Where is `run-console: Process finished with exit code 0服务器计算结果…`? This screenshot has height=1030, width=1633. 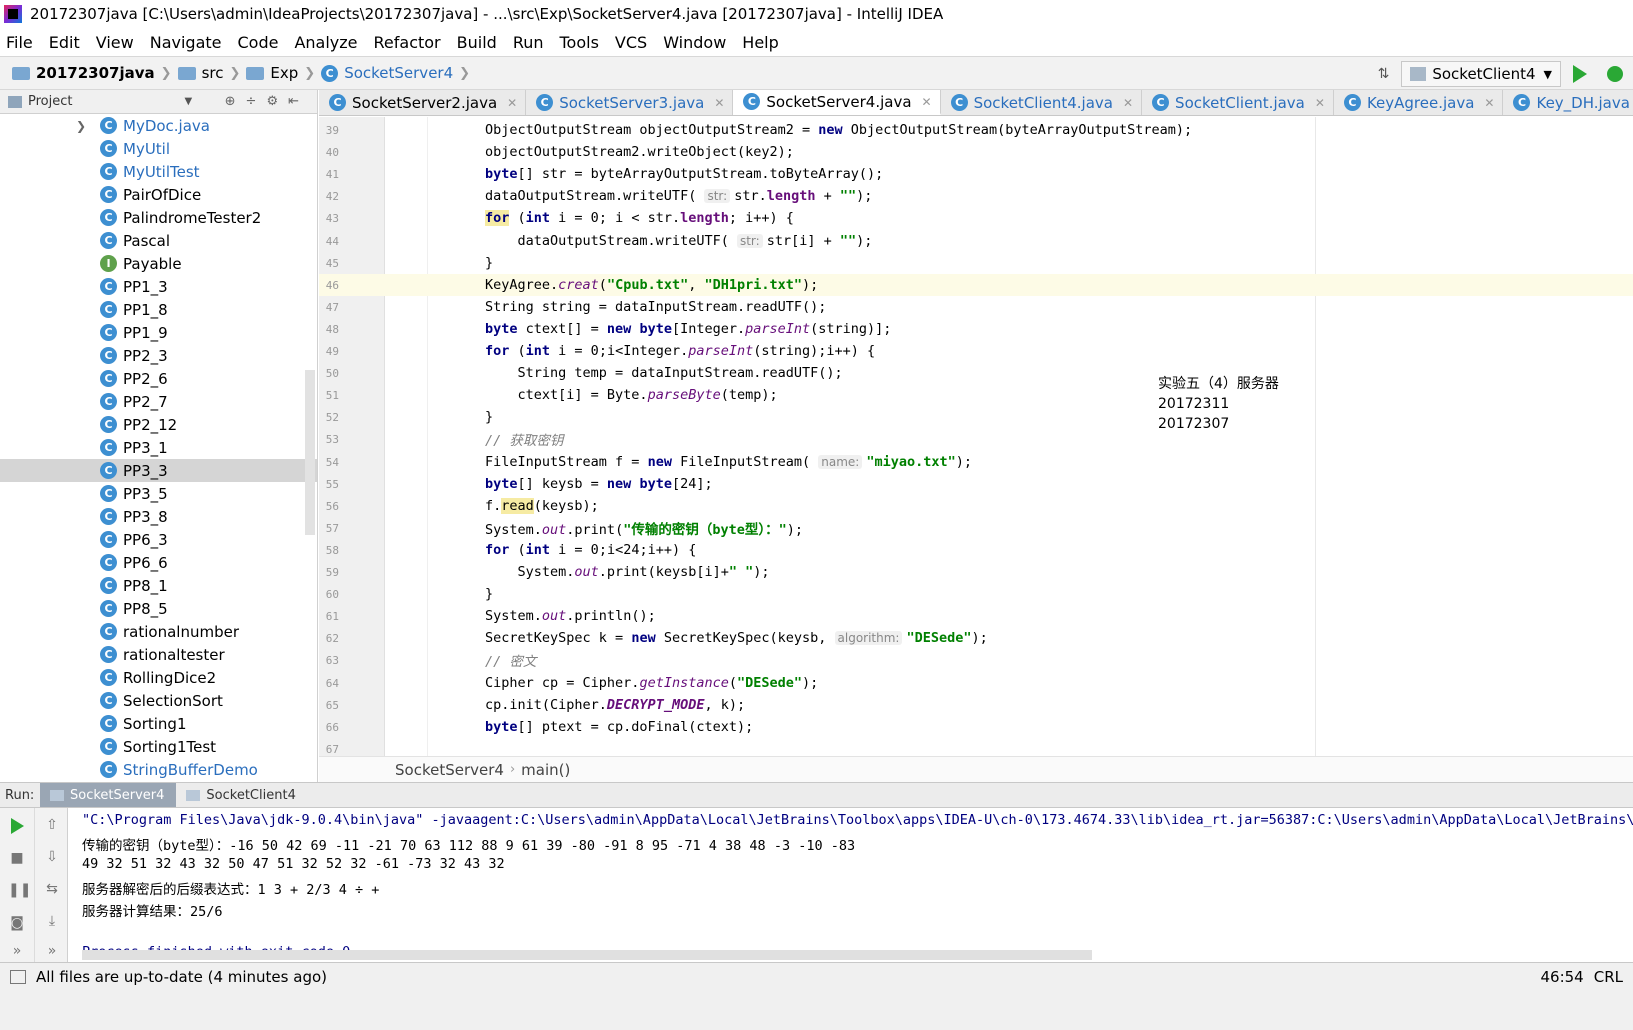
run-console: Process finished with exit code 0服务器计算结果… is located at coordinates (850, 885).